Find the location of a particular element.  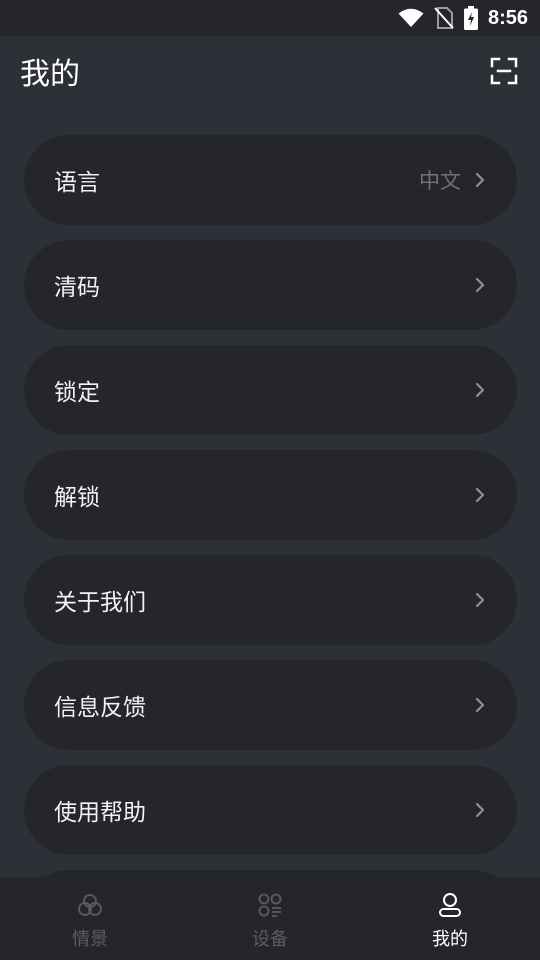

header: 我的 is located at coordinates (270, 71).